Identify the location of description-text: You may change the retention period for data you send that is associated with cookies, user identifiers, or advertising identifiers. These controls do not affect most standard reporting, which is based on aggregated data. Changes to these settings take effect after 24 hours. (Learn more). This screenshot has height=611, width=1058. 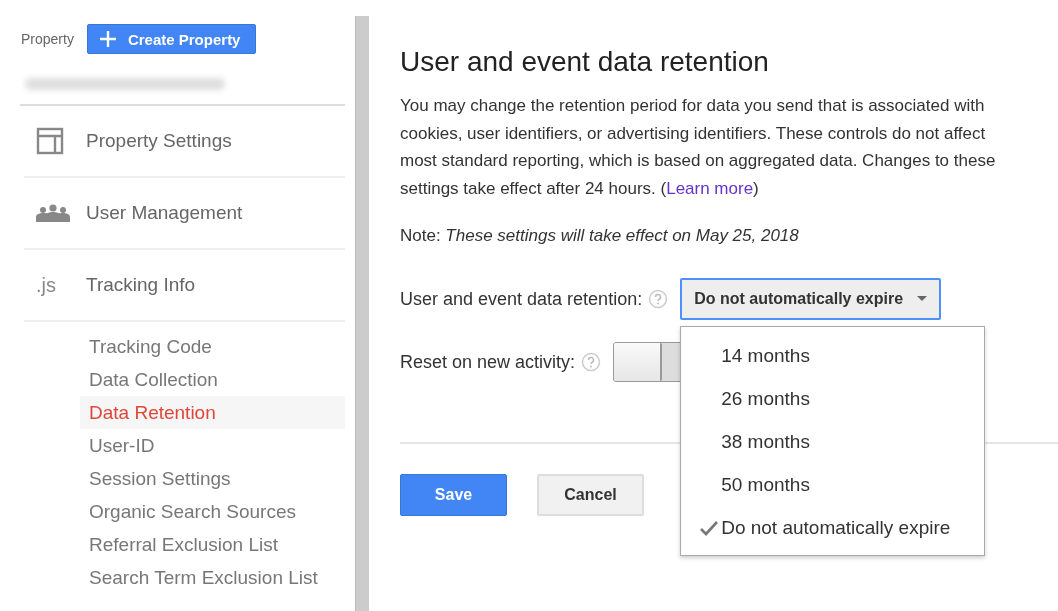
(698, 147).